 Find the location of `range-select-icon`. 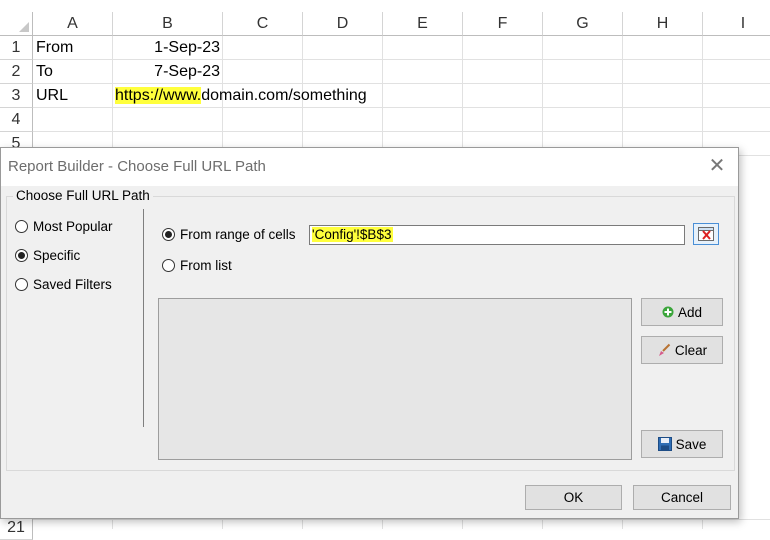

range-select-icon is located at coordinates (706, 234).